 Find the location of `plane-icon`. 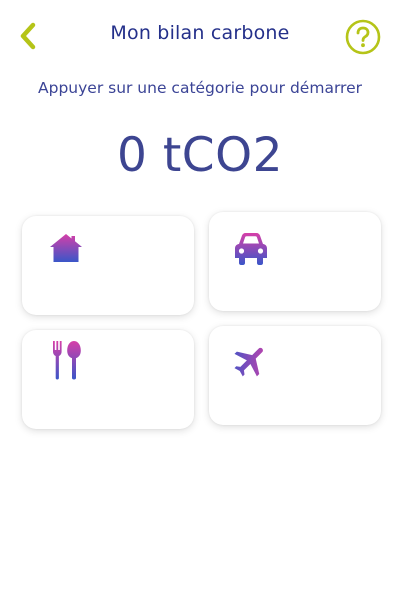

plane-icon is located at coordinates (248, 362).